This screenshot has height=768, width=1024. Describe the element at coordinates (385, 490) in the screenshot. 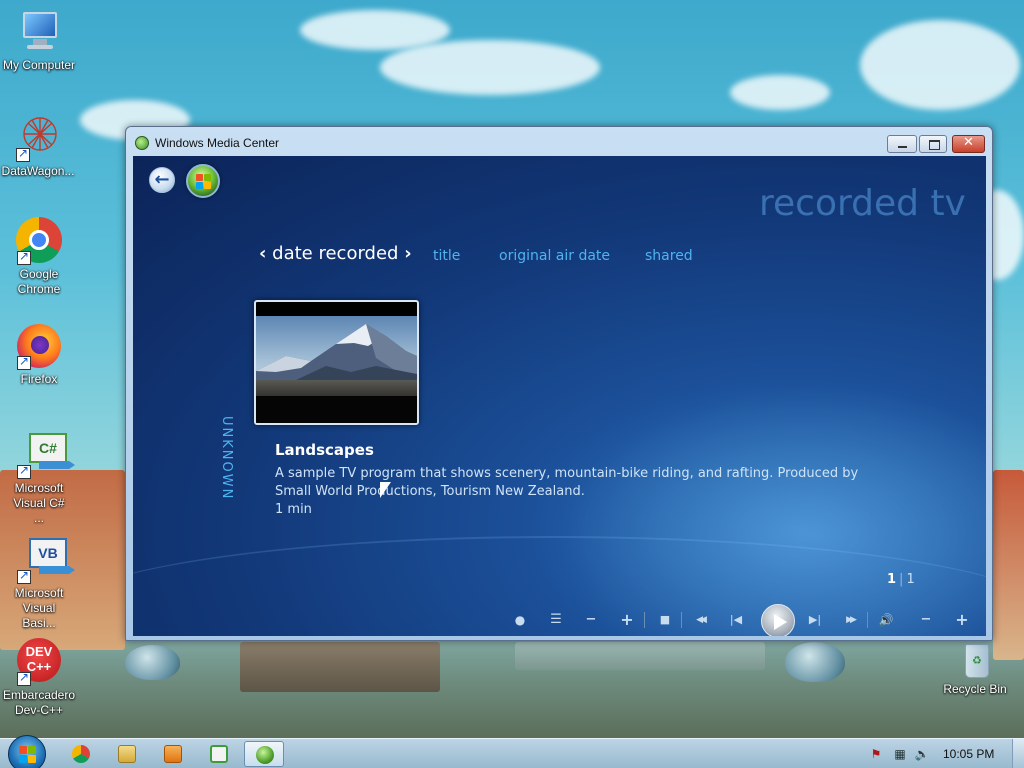

I see `mouse-cursor-icon` at that location.